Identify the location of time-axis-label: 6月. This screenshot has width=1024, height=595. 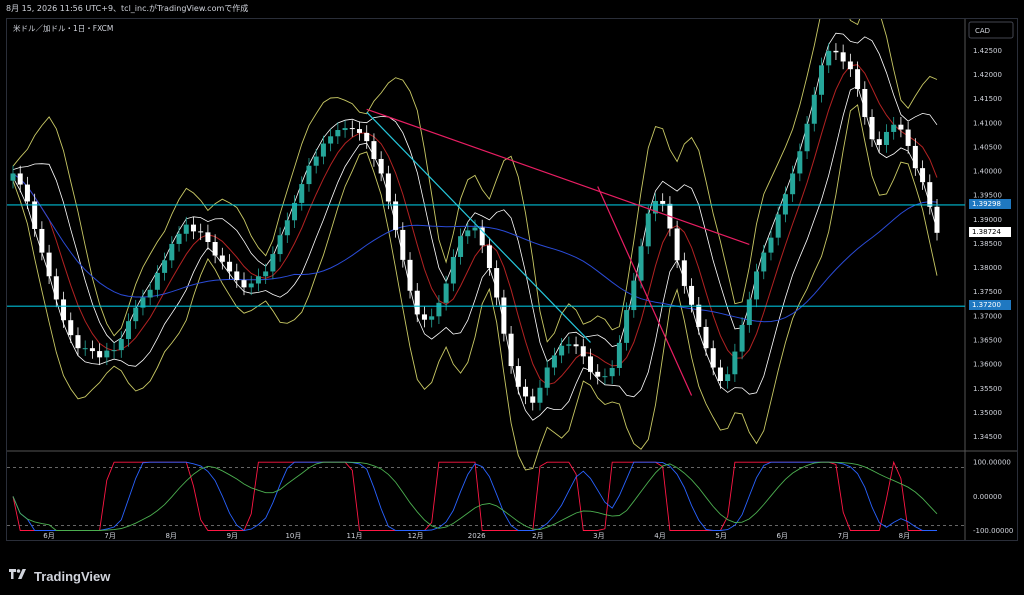
(781, 536).